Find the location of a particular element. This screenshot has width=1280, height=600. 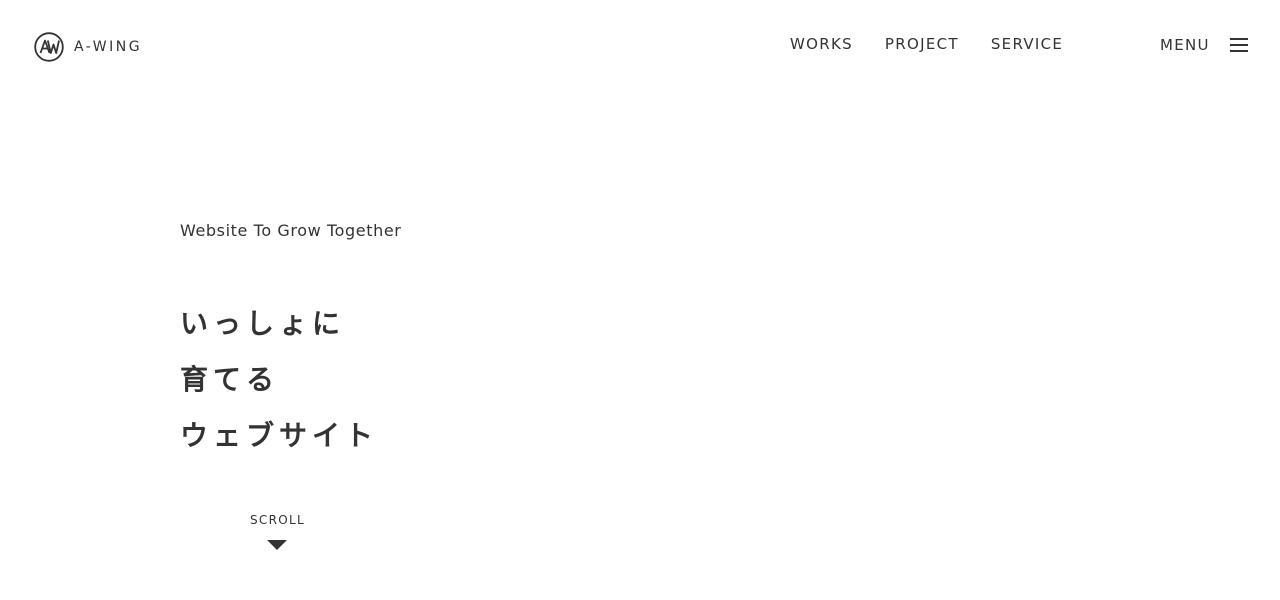

nav-item-service: SERVICE is located at coordinates (1027, 44).